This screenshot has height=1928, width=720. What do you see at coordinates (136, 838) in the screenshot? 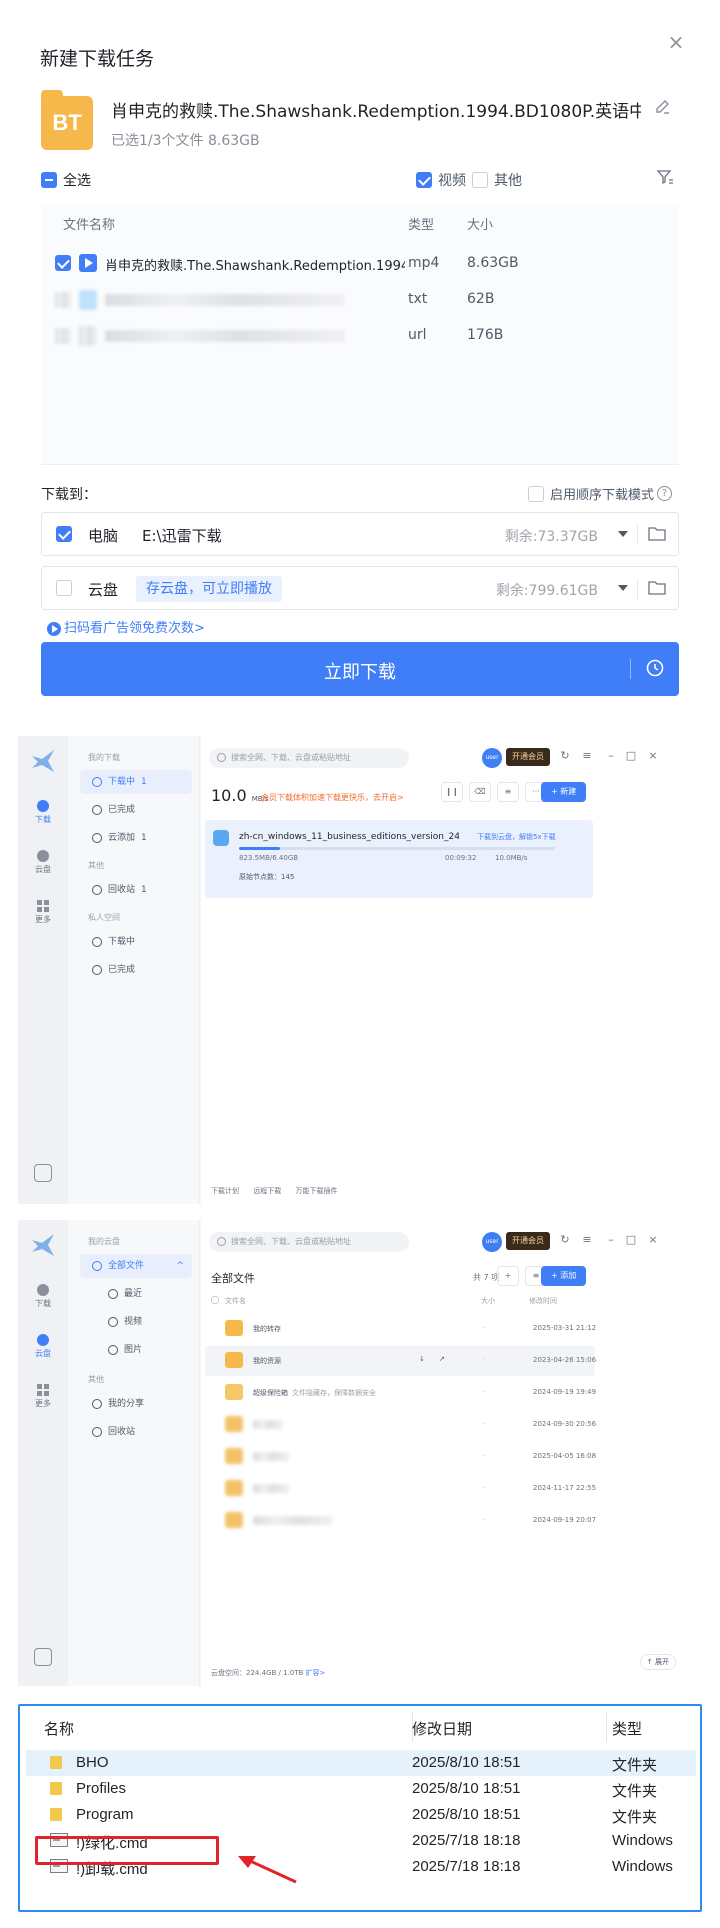
I see `sidebar-item-cloud-added: 云添加 1` at bounding box center [136, 838].